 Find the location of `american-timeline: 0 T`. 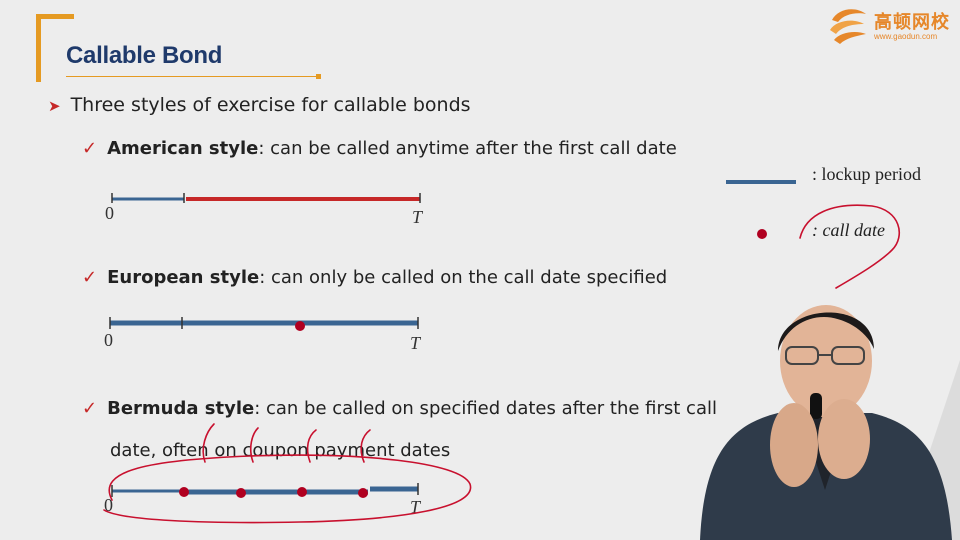

american-timeline: 0 T is located at coordinates (264, 210).